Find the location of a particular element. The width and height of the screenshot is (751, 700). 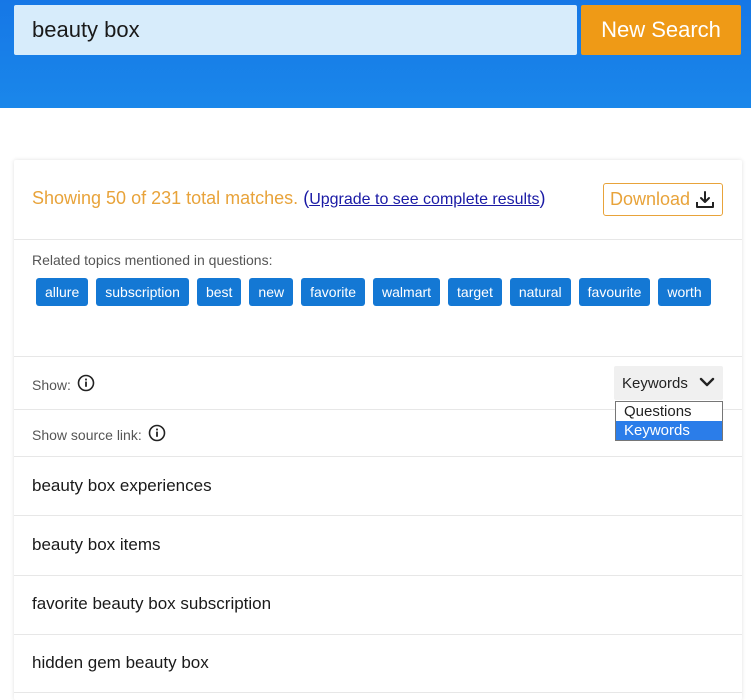

show-row: Show: is located at coordinates (63, 384).